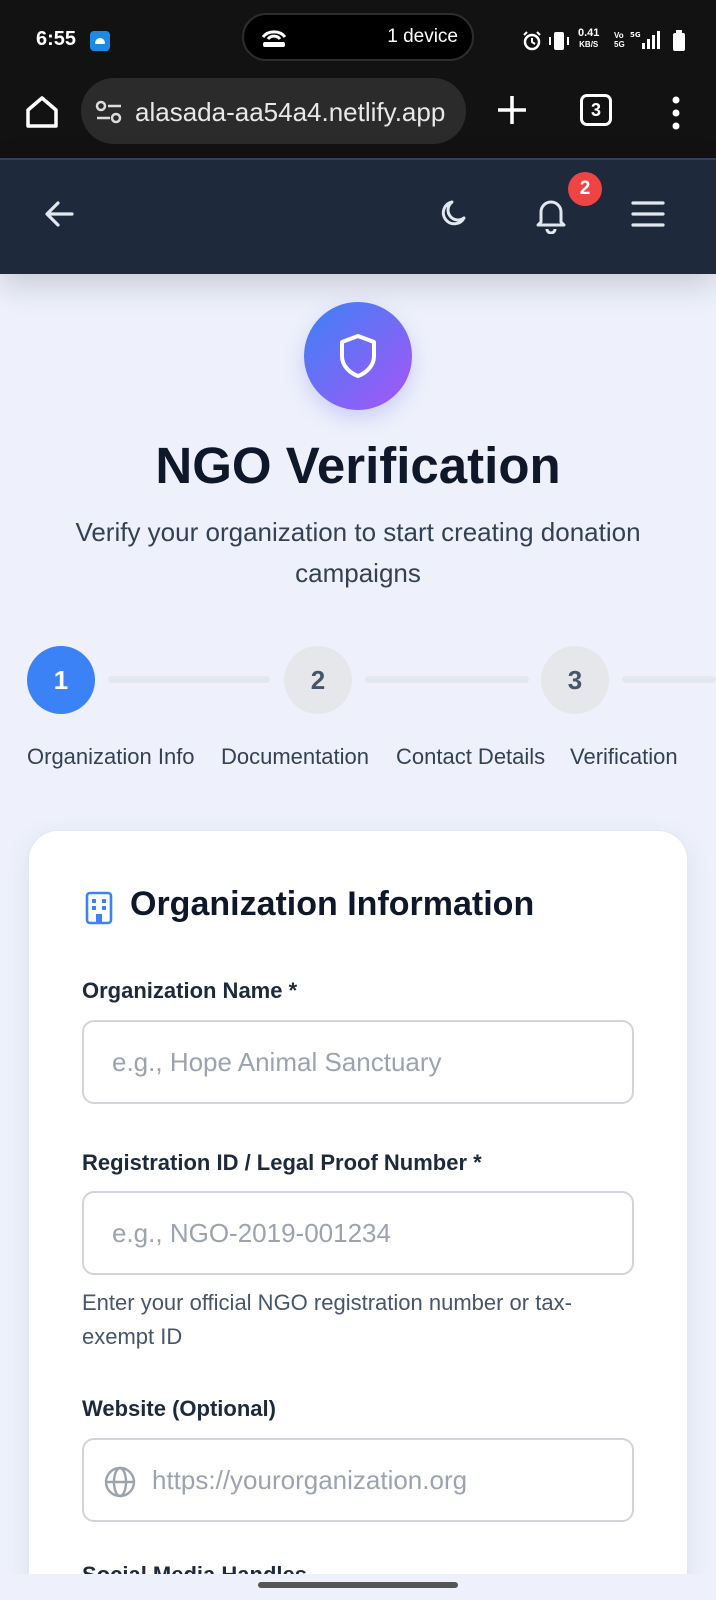  Describe the element at coordinates (559, 41) in the screenshot. I see `vibrate-icon` at that location.